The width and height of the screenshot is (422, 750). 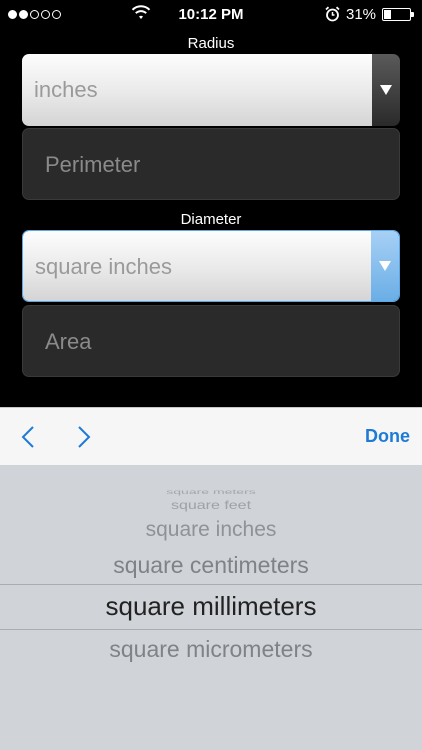 What do you see at coordinates (103, 266) in the screenshot?
I see `diameter-unit-value: square inches` at bounding box center [103, 266].